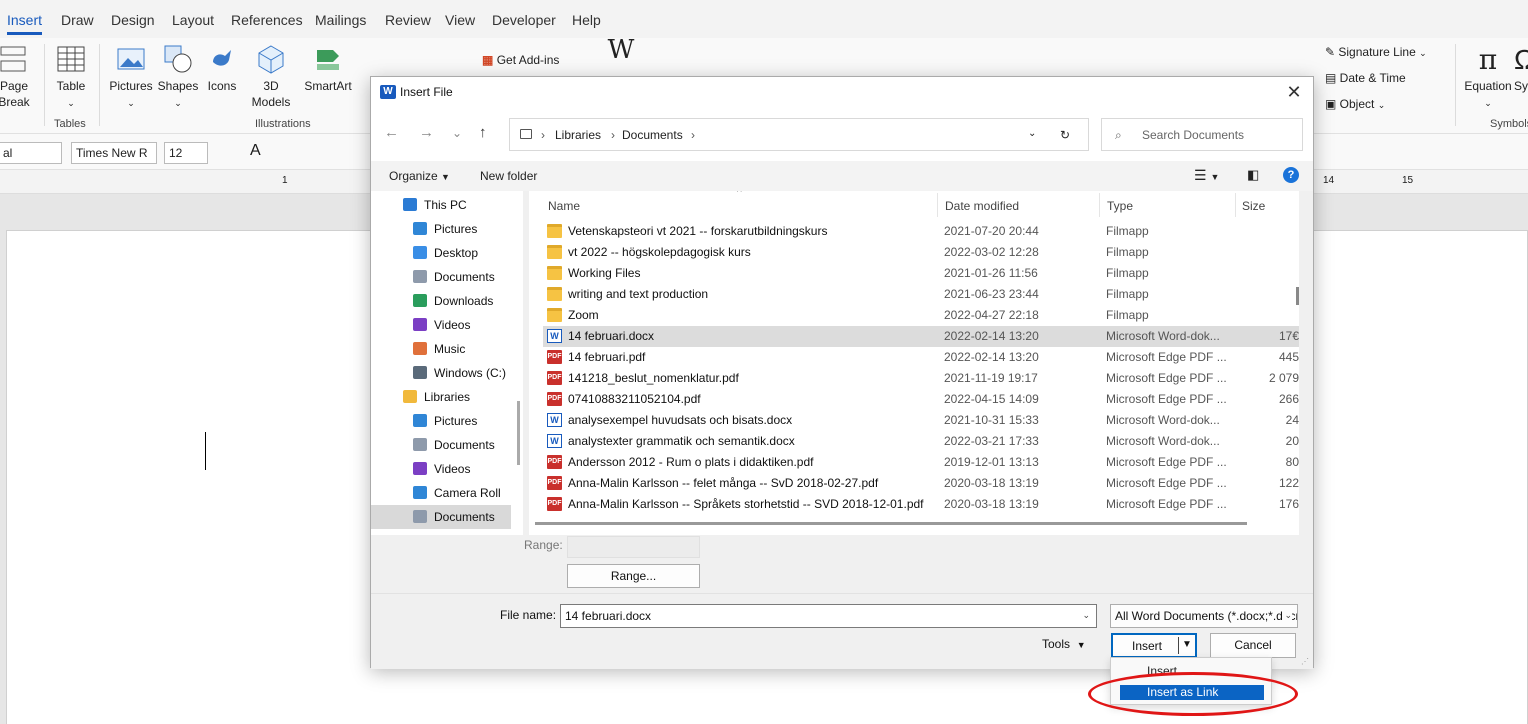 Image resolution: width=1528 pixels, height=724 pixels. What do you see at coordinates (1253, 645) in the screenshot?
I see `cancel-button: Cancel` at bounding box center [1253, 645].